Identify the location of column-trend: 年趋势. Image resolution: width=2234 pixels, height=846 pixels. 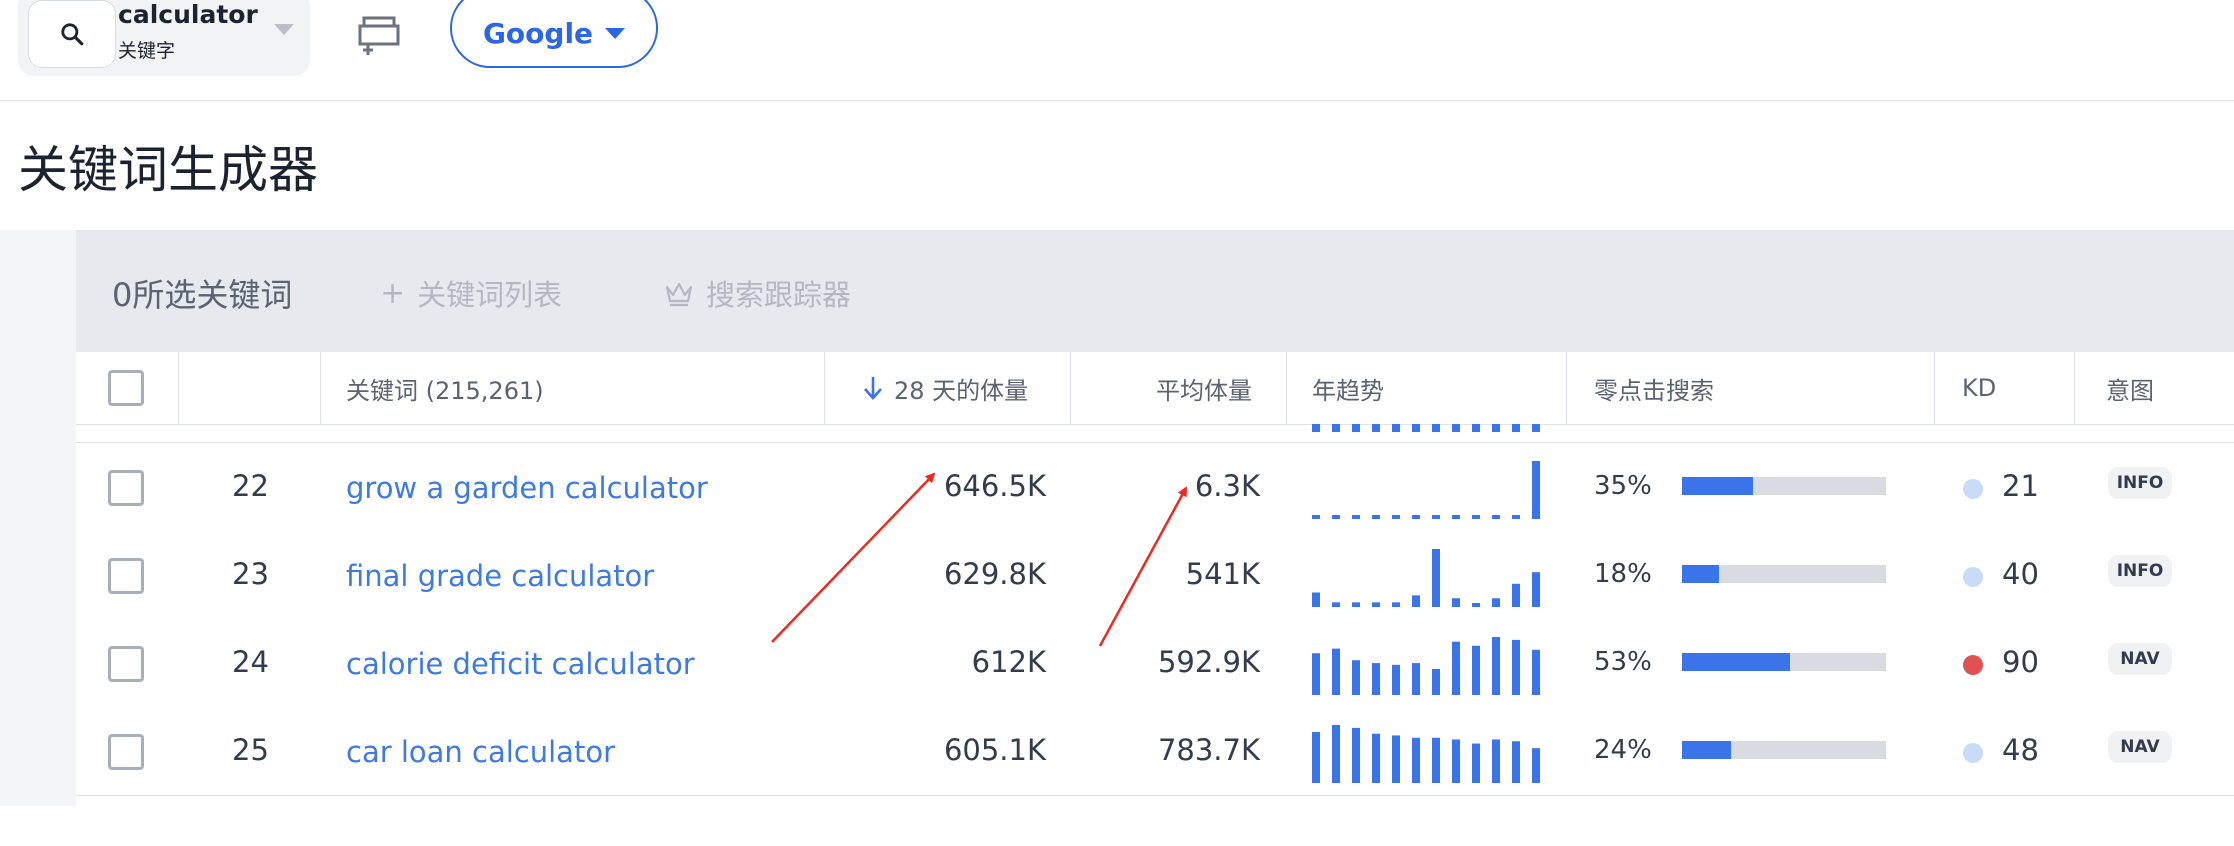
(1348, 388).